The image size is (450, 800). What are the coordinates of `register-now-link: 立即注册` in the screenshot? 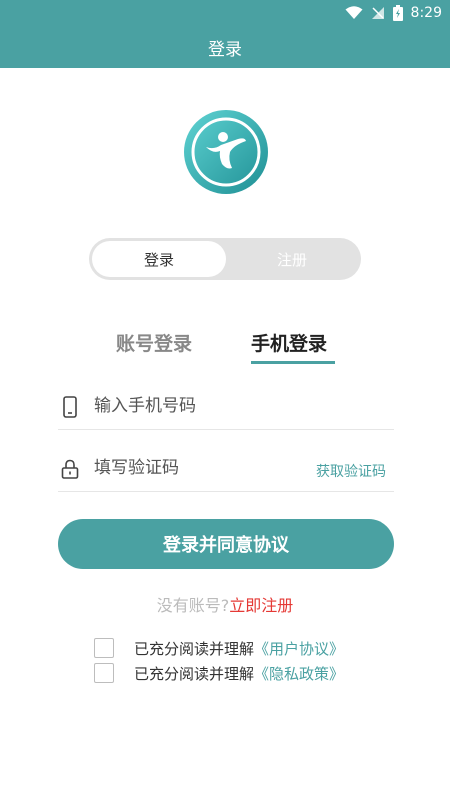 It's located at (261, 605).